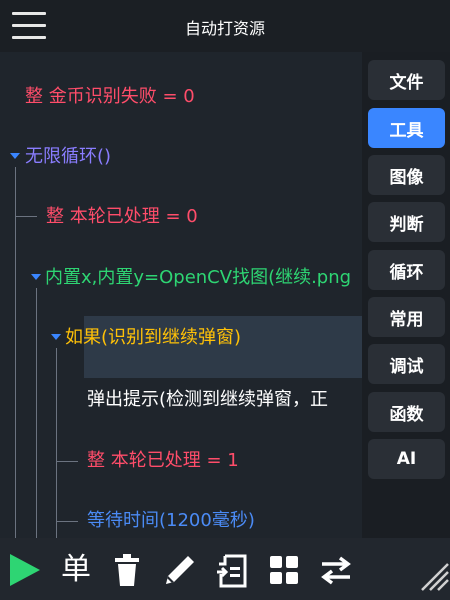 Image resolution: width=450 pixels, height=600 pixels. What do you see at coordinates (127, 570) in the screenshot?
I see `delete-icon` at bounding box center [127, 570].